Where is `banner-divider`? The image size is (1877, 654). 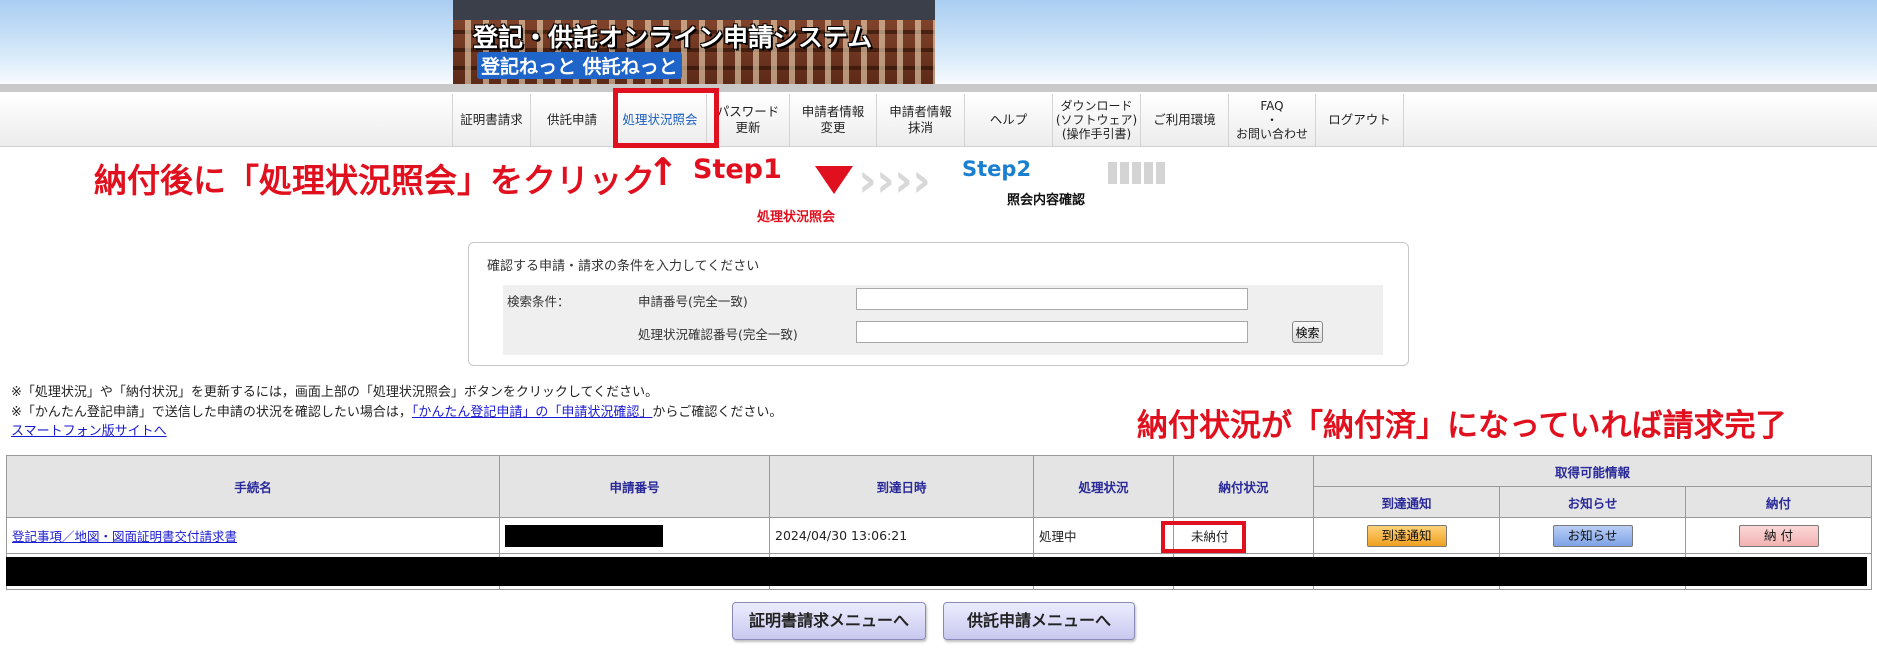
banner-divider is located at coordinates (938, 88).